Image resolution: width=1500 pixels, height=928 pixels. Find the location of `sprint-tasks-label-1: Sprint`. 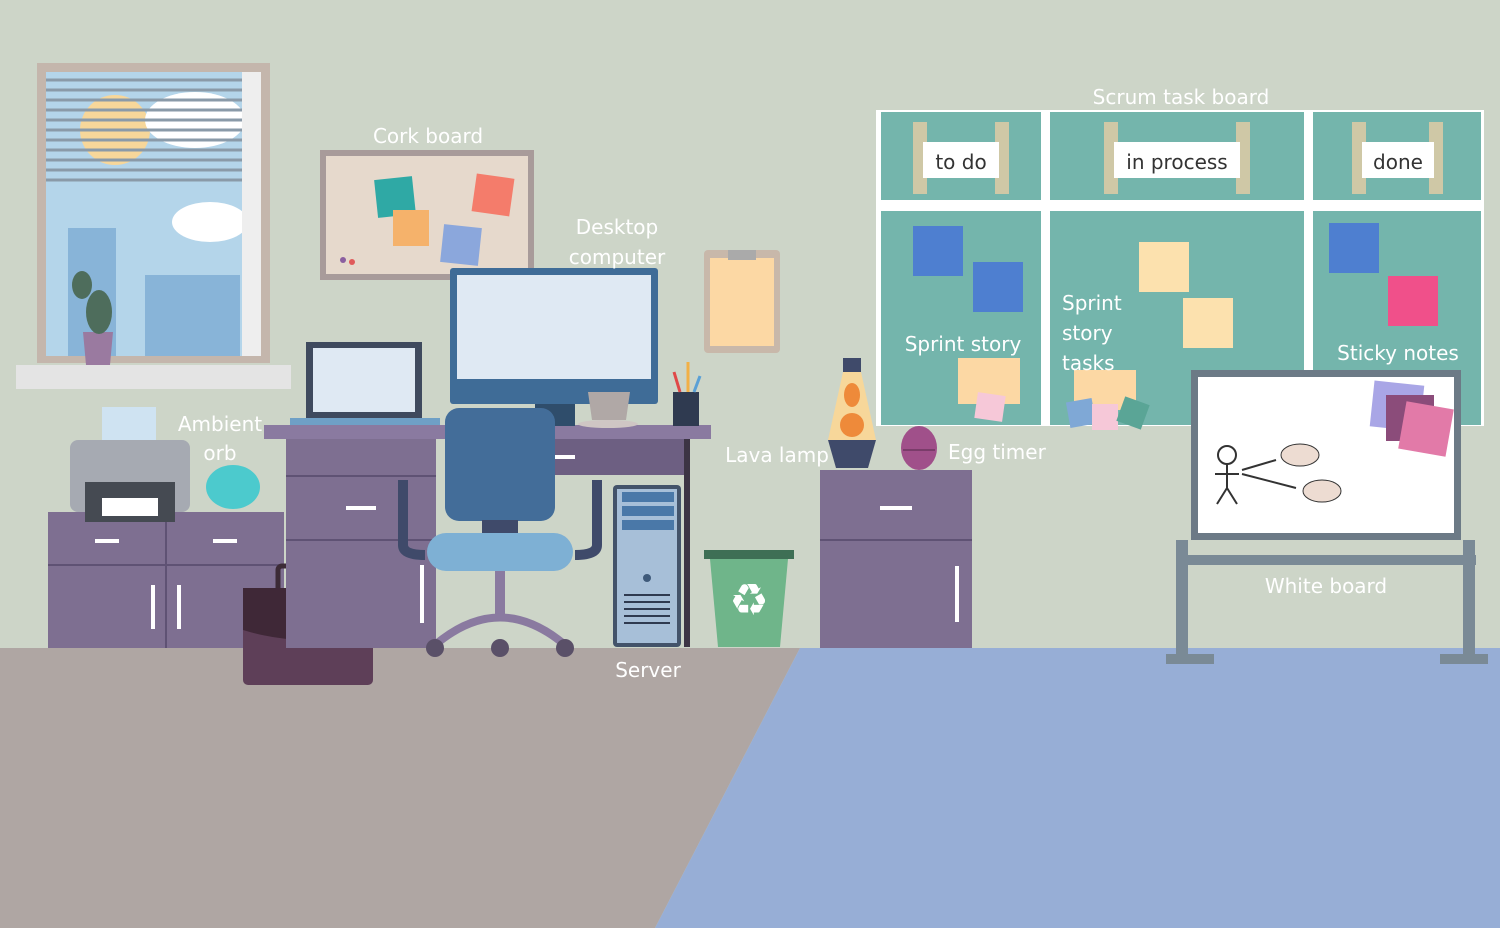

sprint-tasks-label-1: Sprint is located at coordinates (1092, 303).